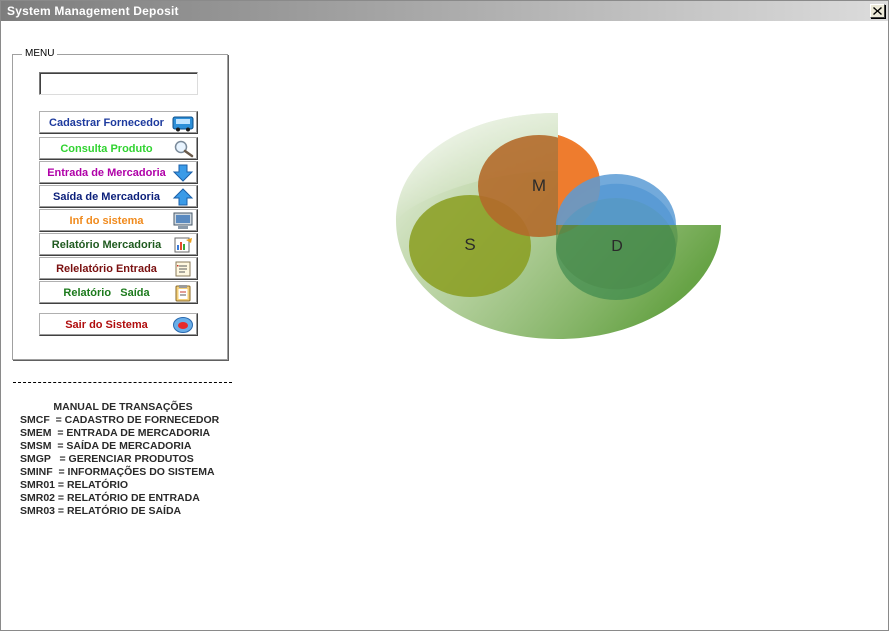 This screenshot has height=631, width=889. Describe the element at coordinates (106, 292) in the screenshot. I see `button-label: Relatório Saída` at that location.